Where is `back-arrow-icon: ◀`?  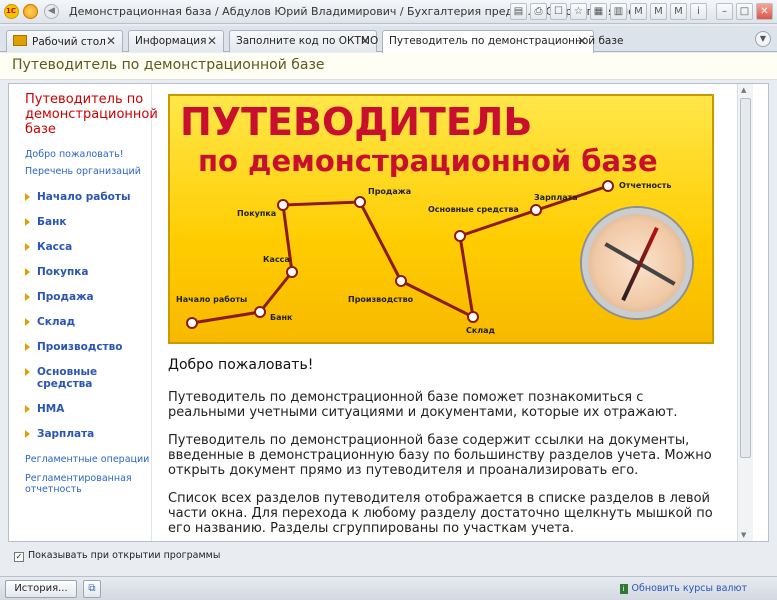
back-arrow-icon: ◀ is located at coordinates (51, 11).